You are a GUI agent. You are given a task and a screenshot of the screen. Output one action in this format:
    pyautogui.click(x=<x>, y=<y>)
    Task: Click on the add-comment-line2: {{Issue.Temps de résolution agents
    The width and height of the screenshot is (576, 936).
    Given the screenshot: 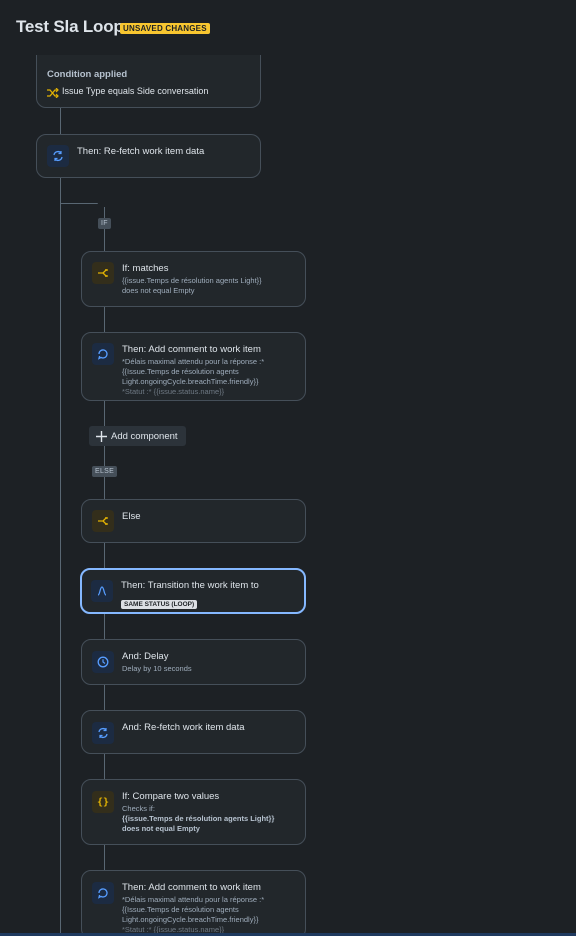 What is the action you would take?
    pyautogui.click(x=180, y=371)
    